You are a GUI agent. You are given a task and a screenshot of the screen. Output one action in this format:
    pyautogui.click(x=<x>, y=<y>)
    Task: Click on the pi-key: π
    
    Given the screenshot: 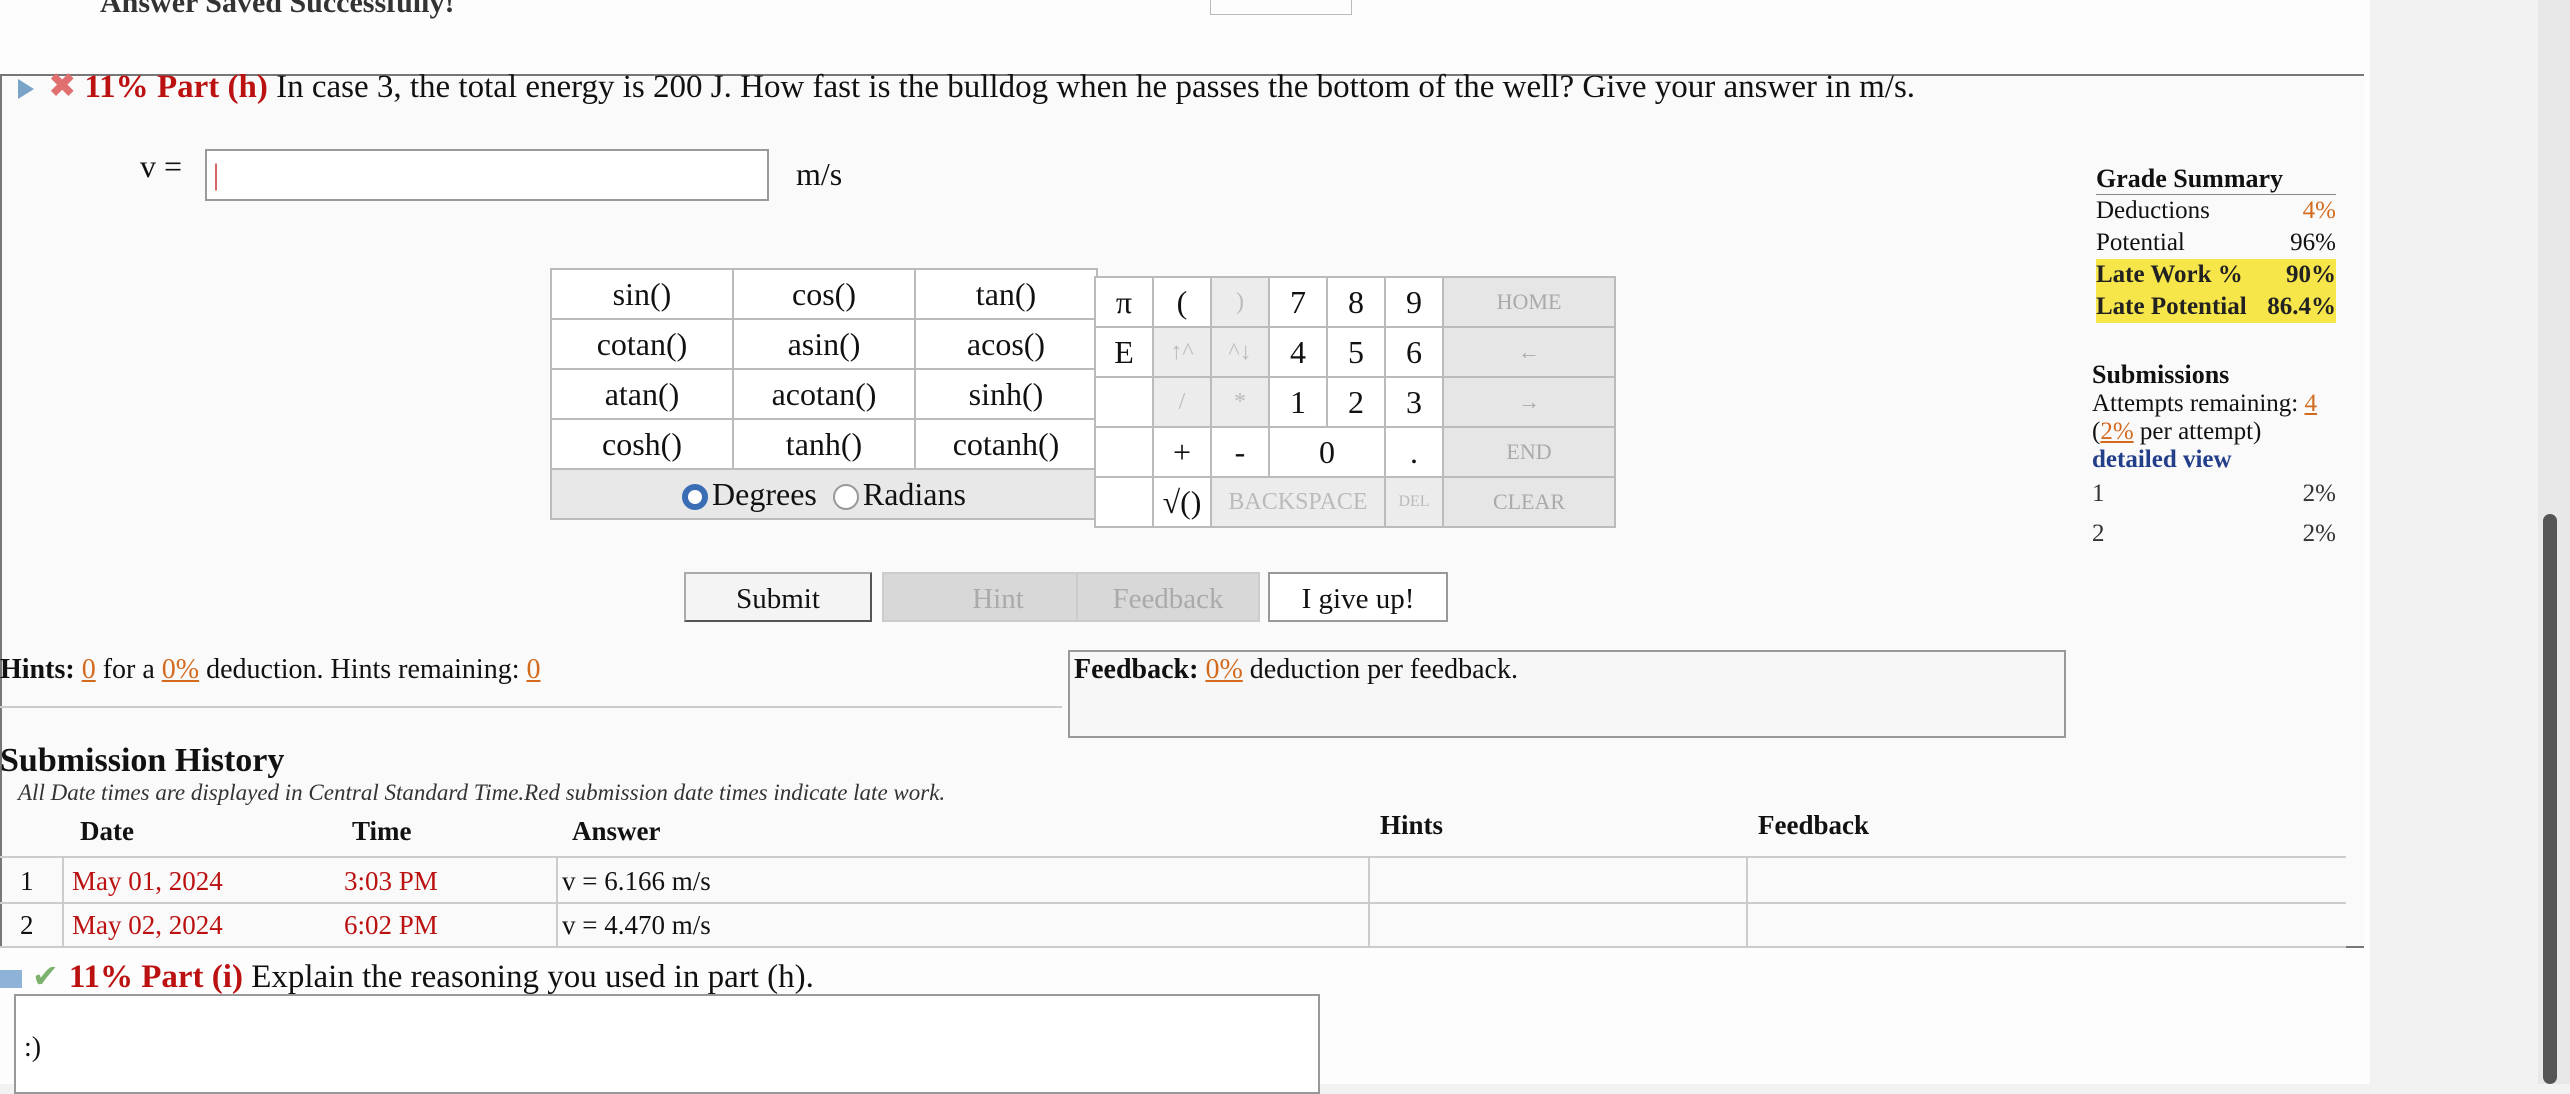 What is the action you would take?
    pyautogui.click(x=1124, y=302)
    